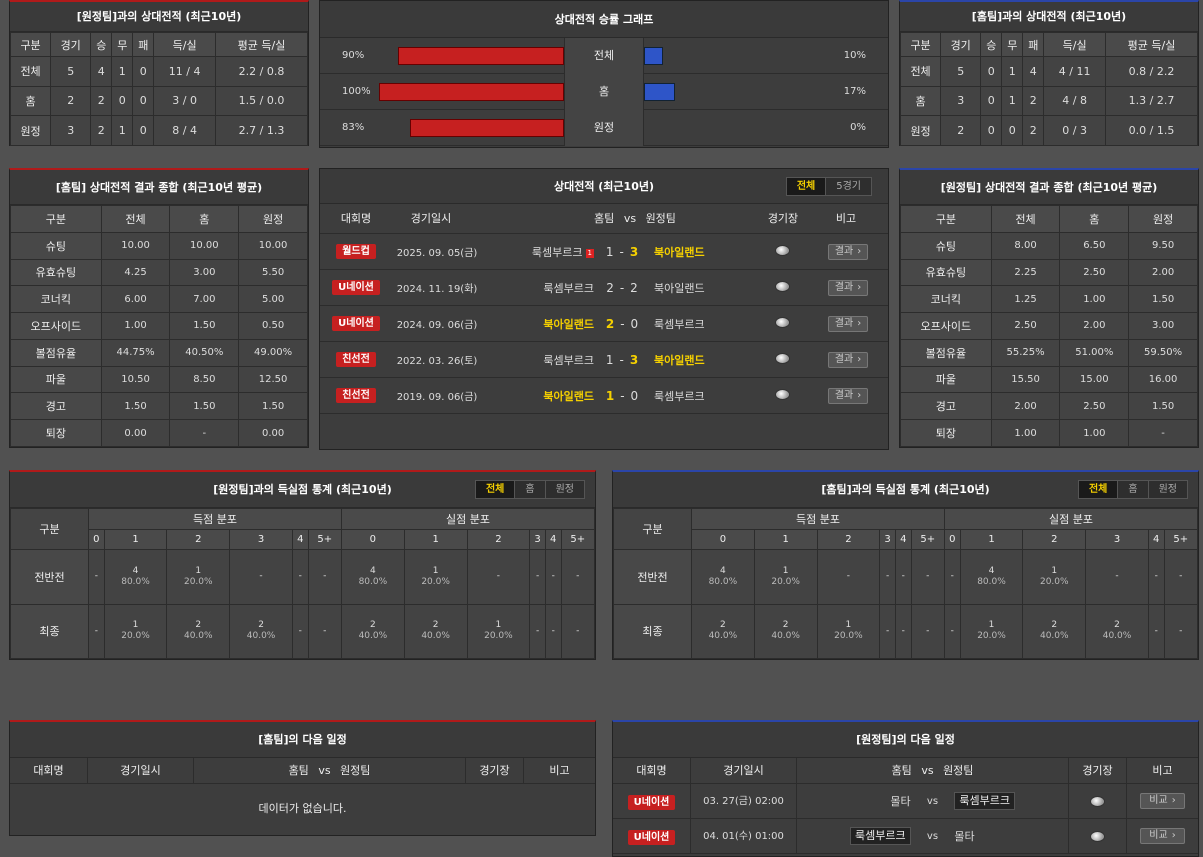  Describe the element at coordinates (651, 837) in the screenshot. I see `league-badge: U네이션` at that location.